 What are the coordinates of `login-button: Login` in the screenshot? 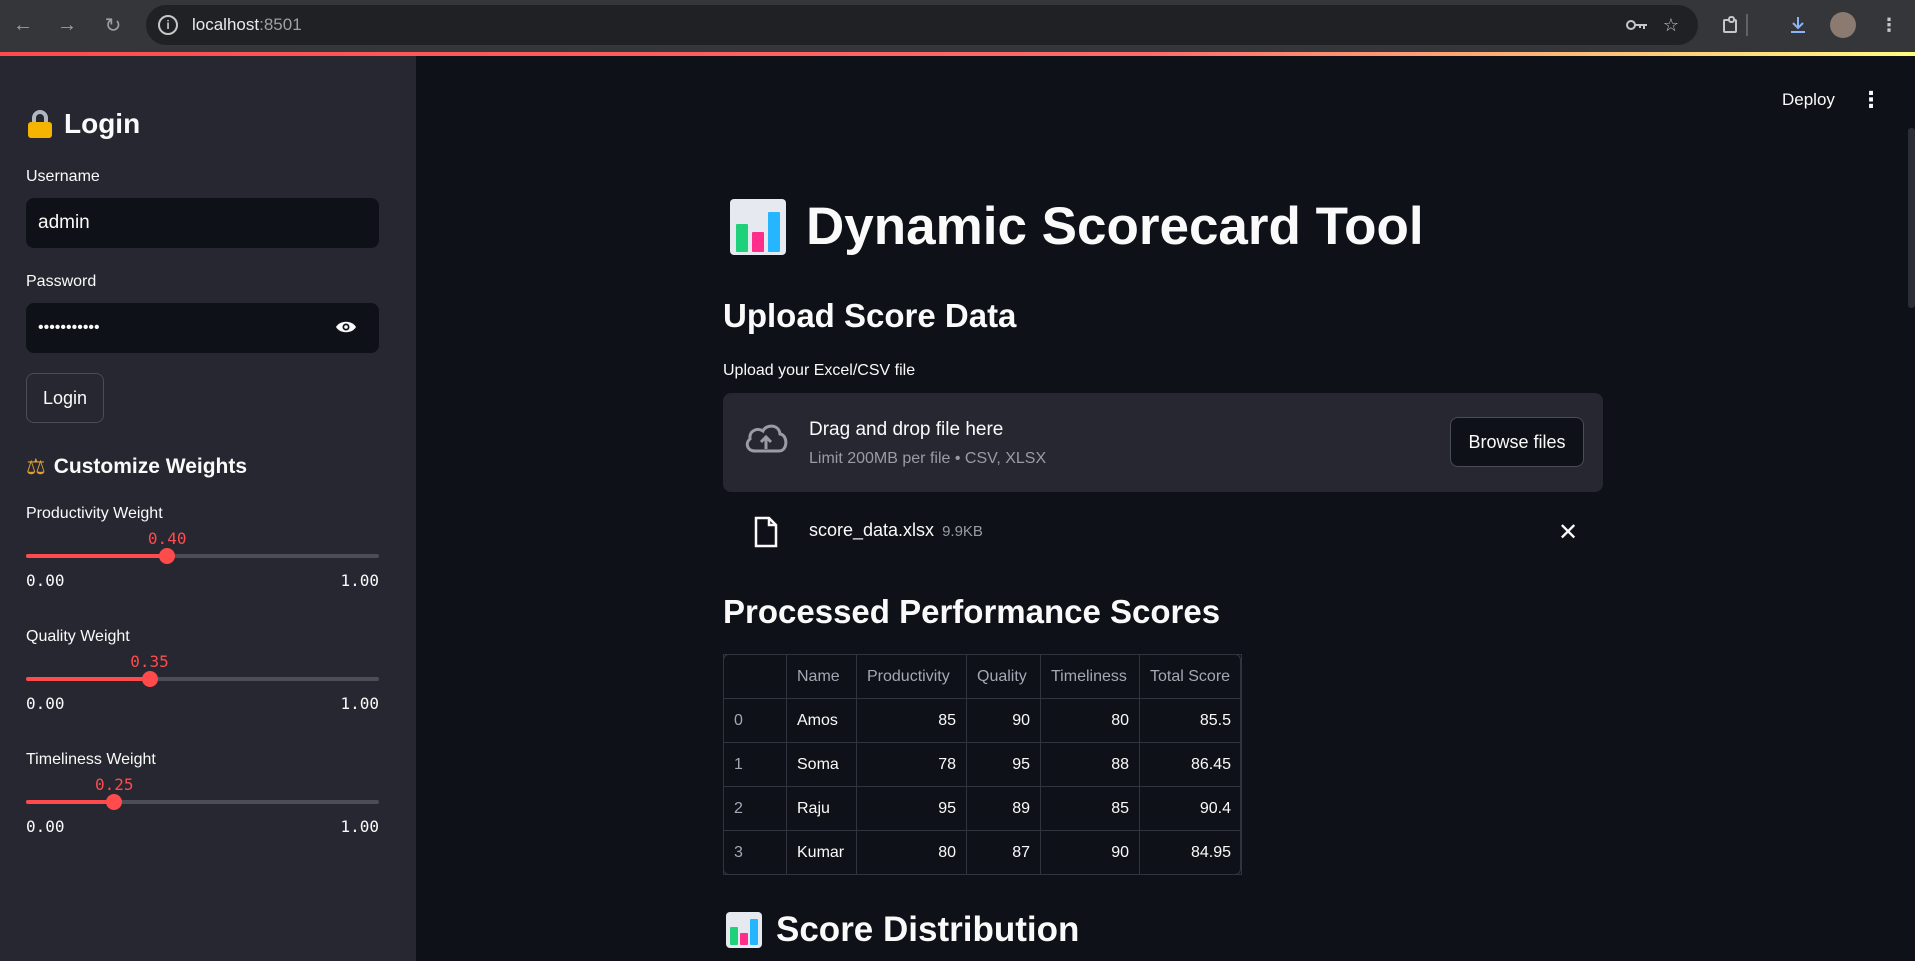 It's located at (65, 398).